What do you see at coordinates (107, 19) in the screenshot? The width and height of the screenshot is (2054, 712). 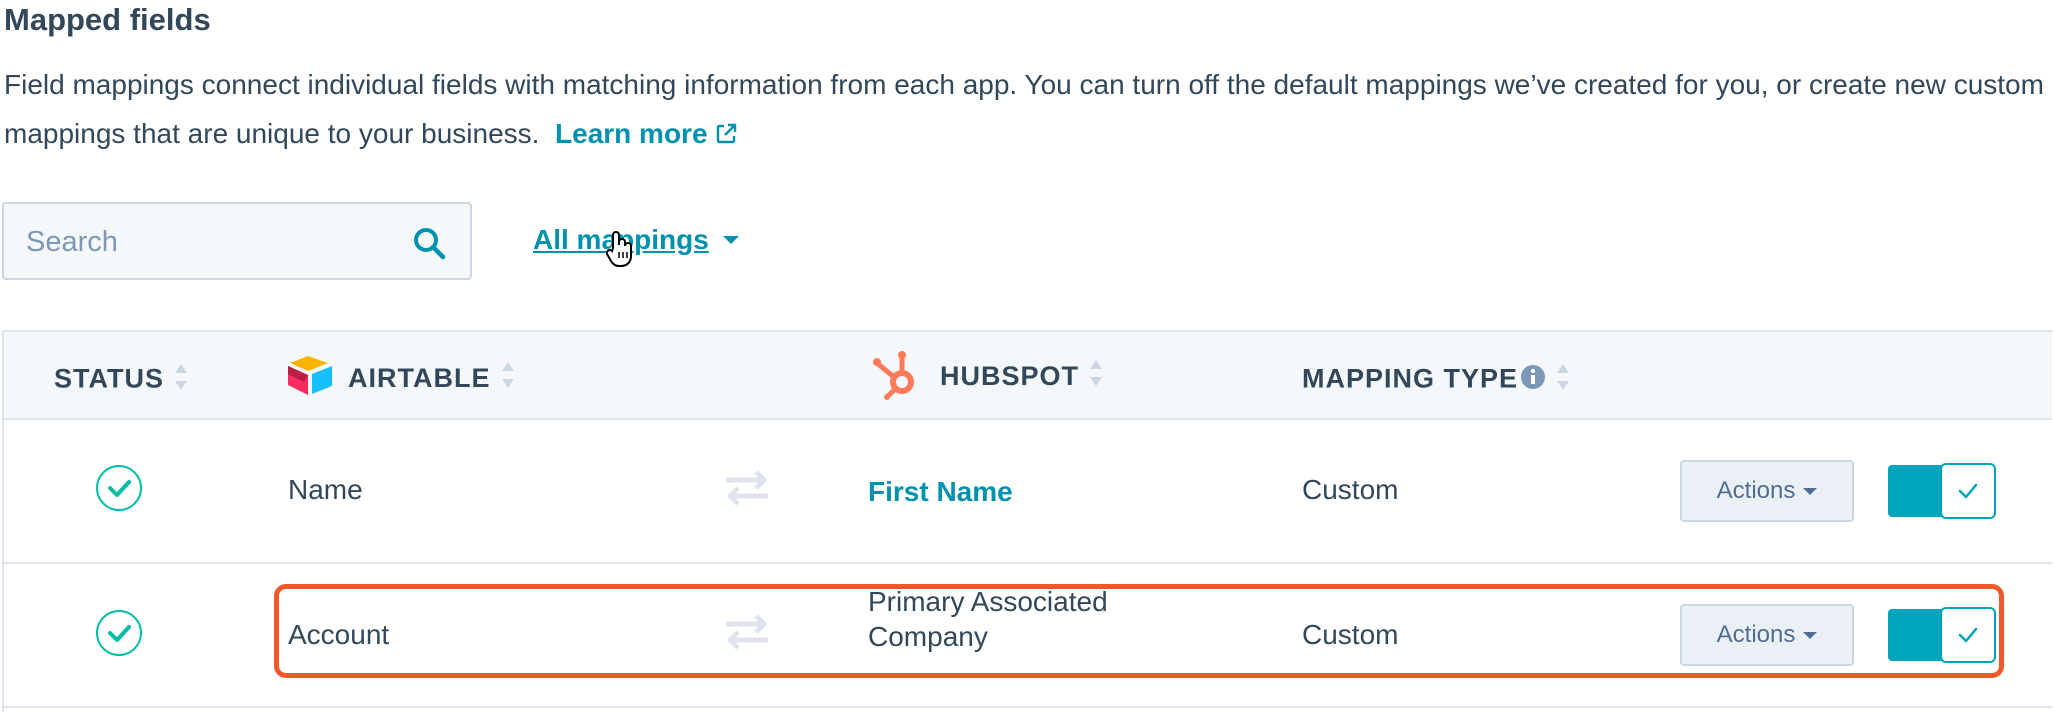 I see `section-title: Mapped fields` at bounding box center [107, 19].